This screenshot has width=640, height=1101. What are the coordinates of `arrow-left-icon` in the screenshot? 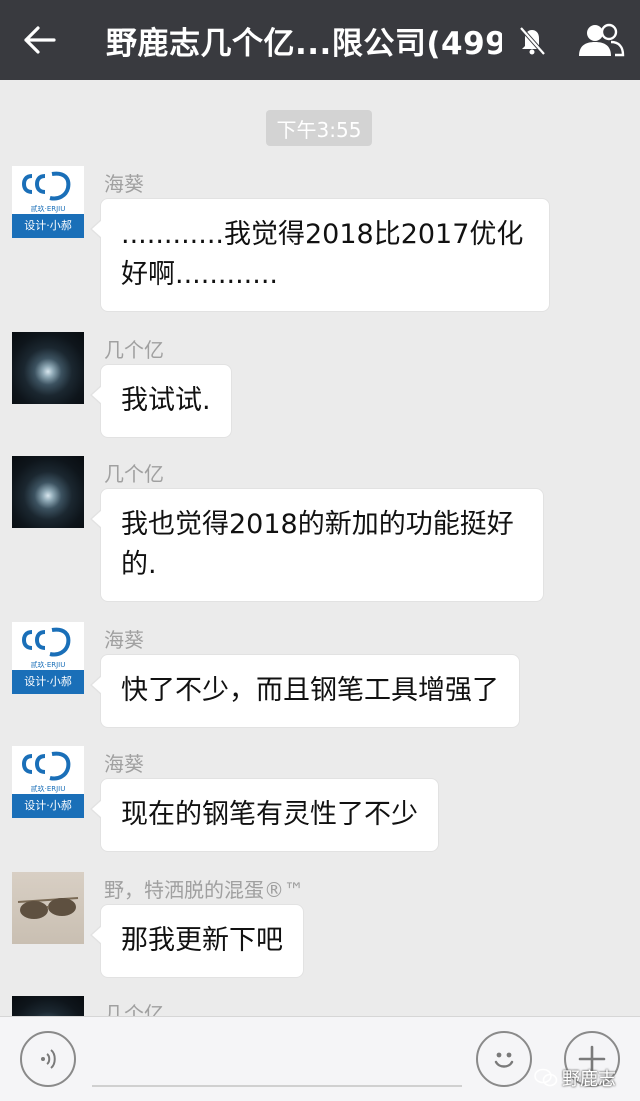 It's located at (40, 40).